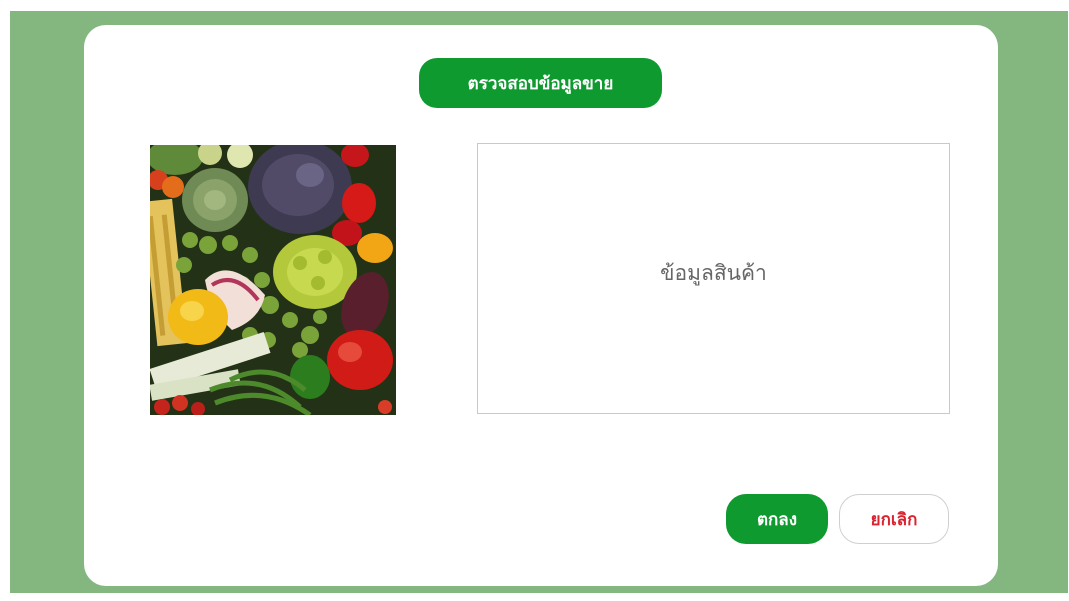 This screenshot has width=1069, height=601. I want to click on product-info-label: ข้อมูลสินค้า, so click(713, 273).